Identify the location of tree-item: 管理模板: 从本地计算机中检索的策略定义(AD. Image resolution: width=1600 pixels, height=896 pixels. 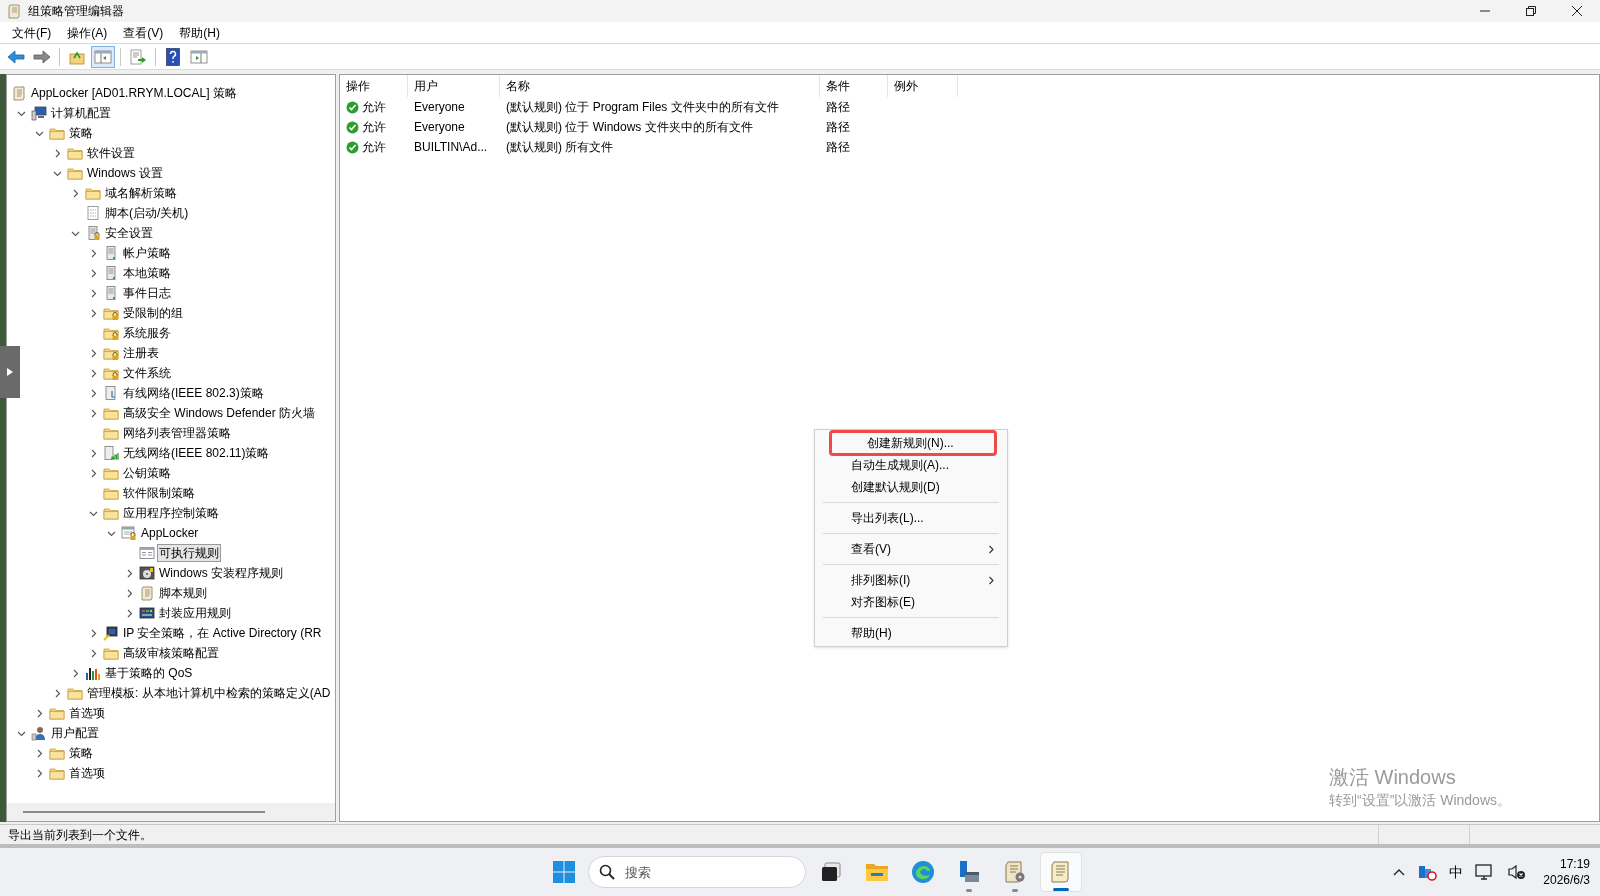
(209, 693).